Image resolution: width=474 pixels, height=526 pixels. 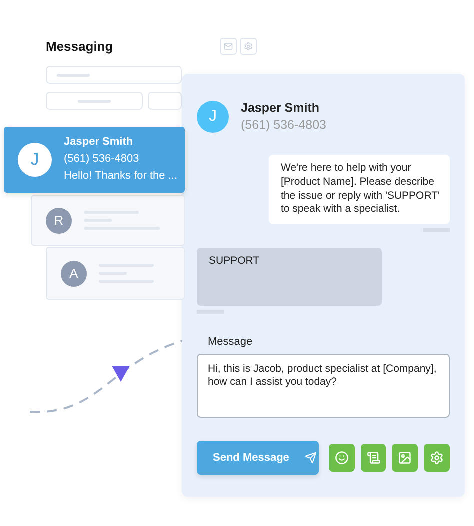 What do you see at coordinates (114, 75) in the screenshot?
I see `search-field` at bounding box center [114, 75].